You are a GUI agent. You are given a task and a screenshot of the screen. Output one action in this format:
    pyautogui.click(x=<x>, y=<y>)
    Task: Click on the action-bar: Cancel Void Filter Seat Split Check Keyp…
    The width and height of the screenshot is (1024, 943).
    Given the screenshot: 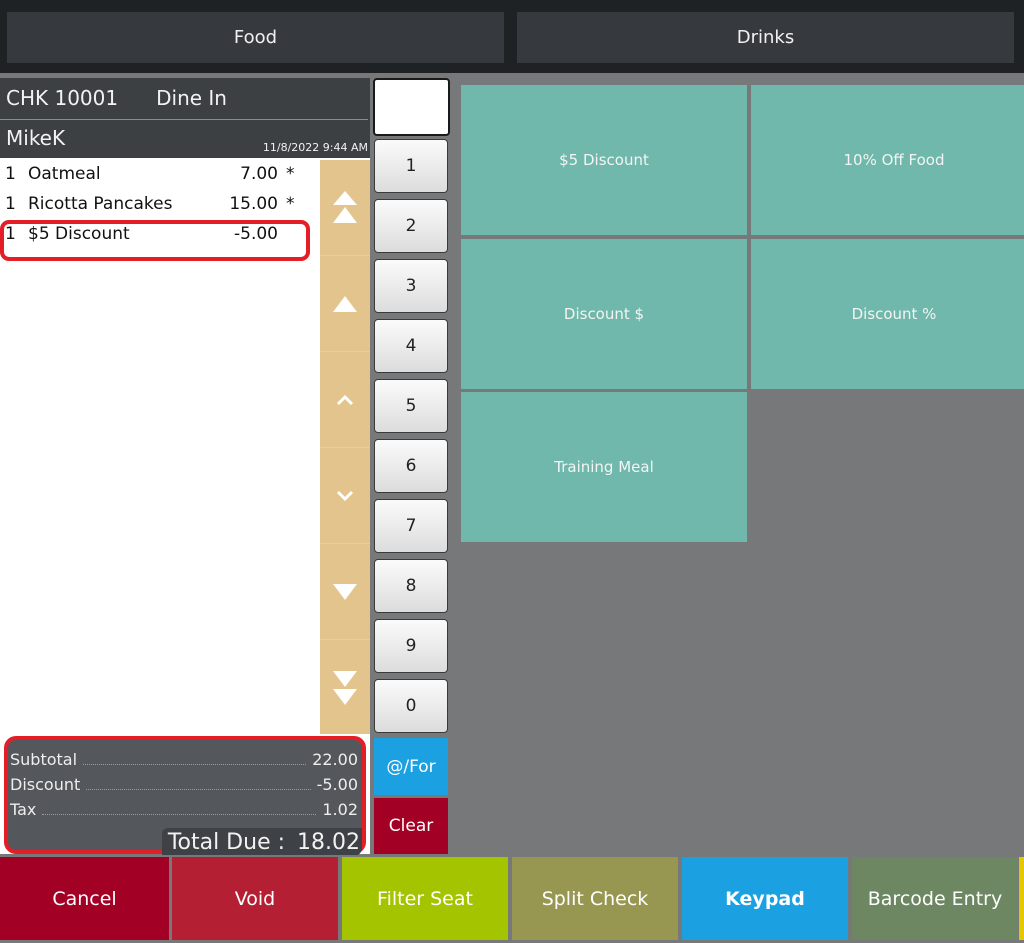 What is the action you would take?
    pyautogui.click(x=512, y=899)
    